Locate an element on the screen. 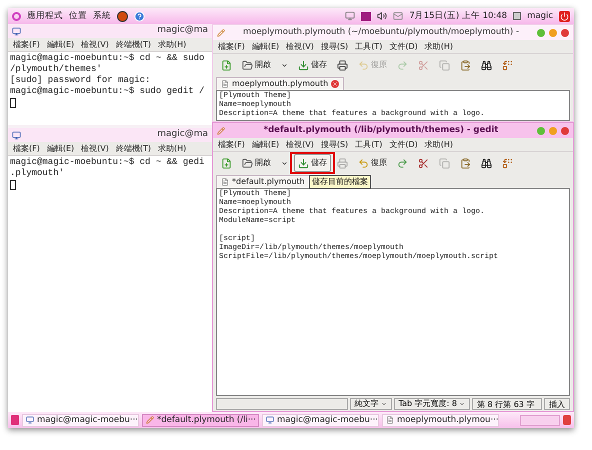 Image resolution: width=592 pixels, height=450 pixels. clock: 7月15日(五) 上午 10:48 is located at coordinates (458, 16).